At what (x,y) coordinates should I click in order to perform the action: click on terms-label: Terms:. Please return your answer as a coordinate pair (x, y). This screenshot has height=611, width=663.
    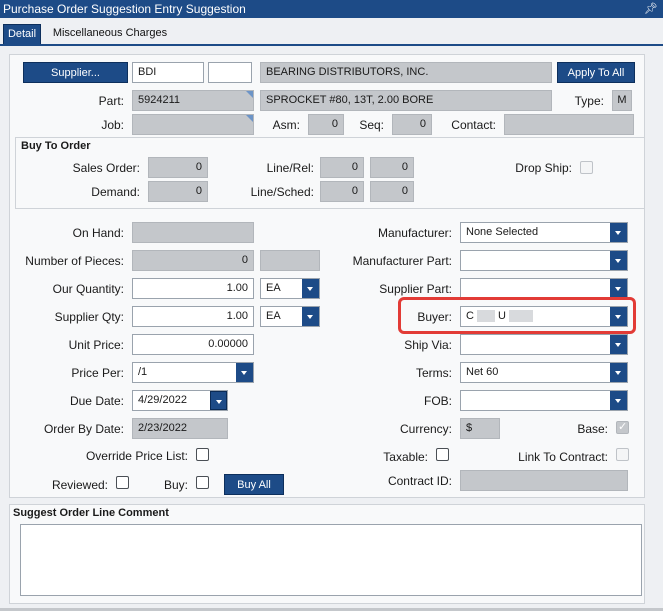
    Looking at the image, I should click on (434, 373).